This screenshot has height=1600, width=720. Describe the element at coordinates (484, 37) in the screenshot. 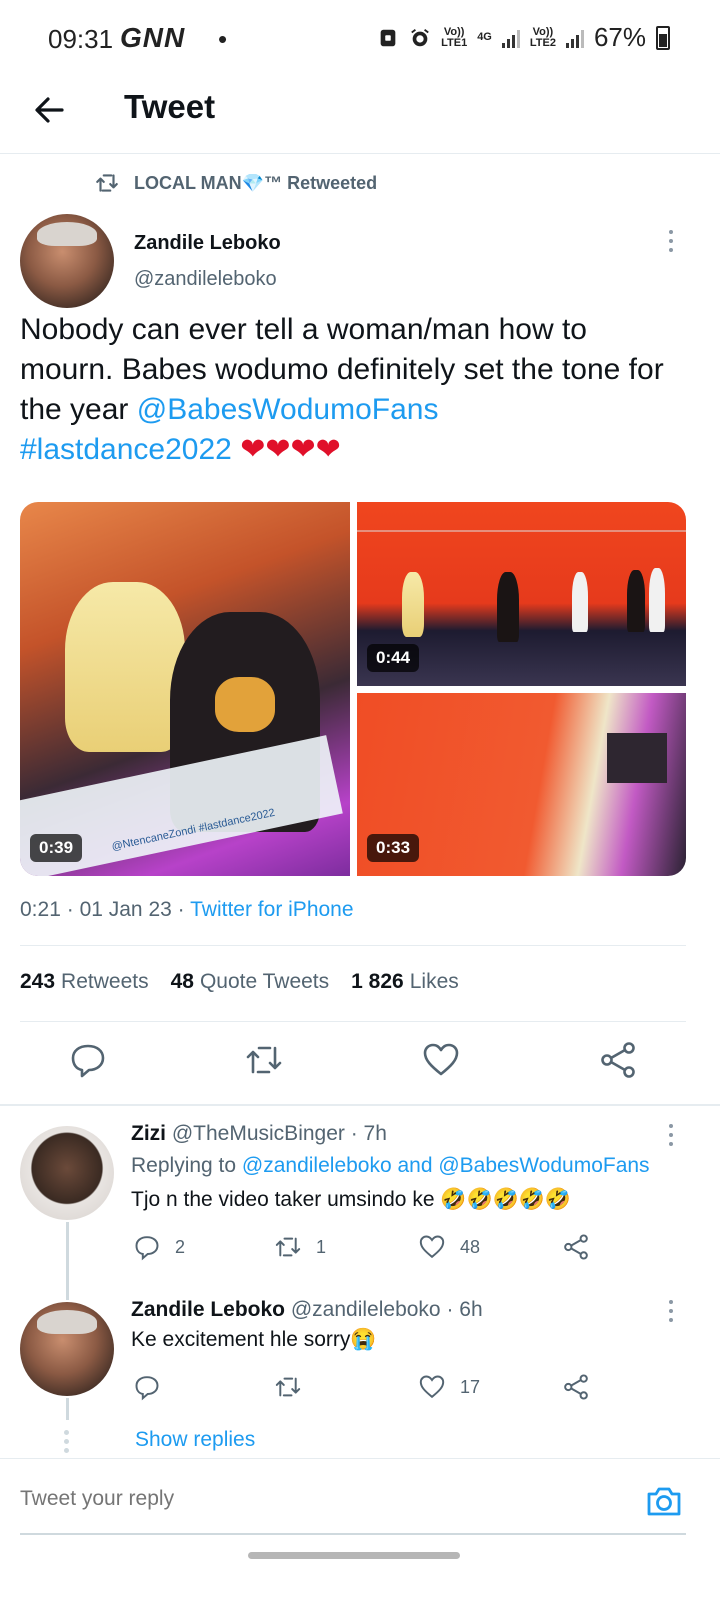

I see `network-4g-label: 4G` at that location.